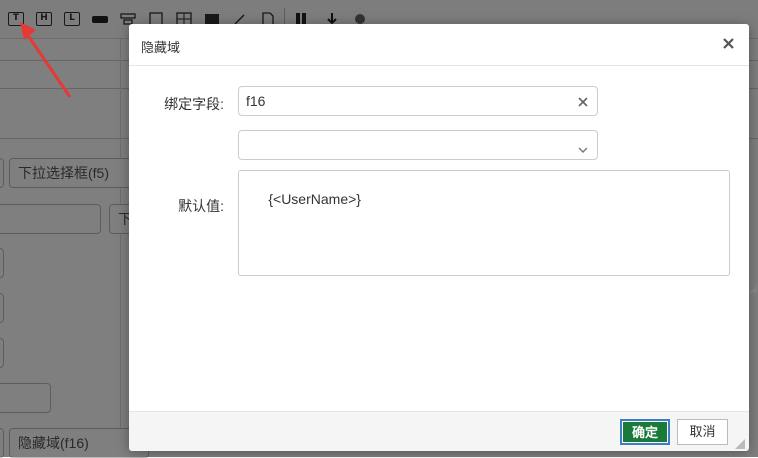 The width and height of the screenshot is (758, 458). Describe the element at coordinates (418, 101) in the screenshot. I see `bind-field-input: f16` at that location.